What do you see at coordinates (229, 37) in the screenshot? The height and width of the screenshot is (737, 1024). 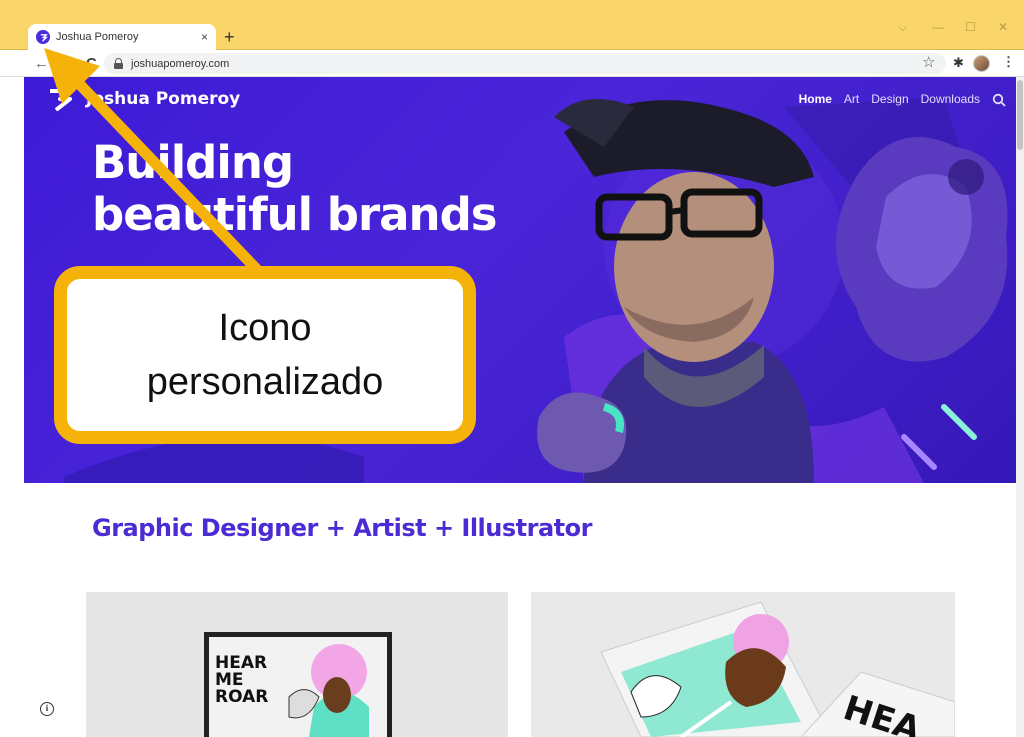 I see `new-tab-button: +` at bounding box center [229, 37].